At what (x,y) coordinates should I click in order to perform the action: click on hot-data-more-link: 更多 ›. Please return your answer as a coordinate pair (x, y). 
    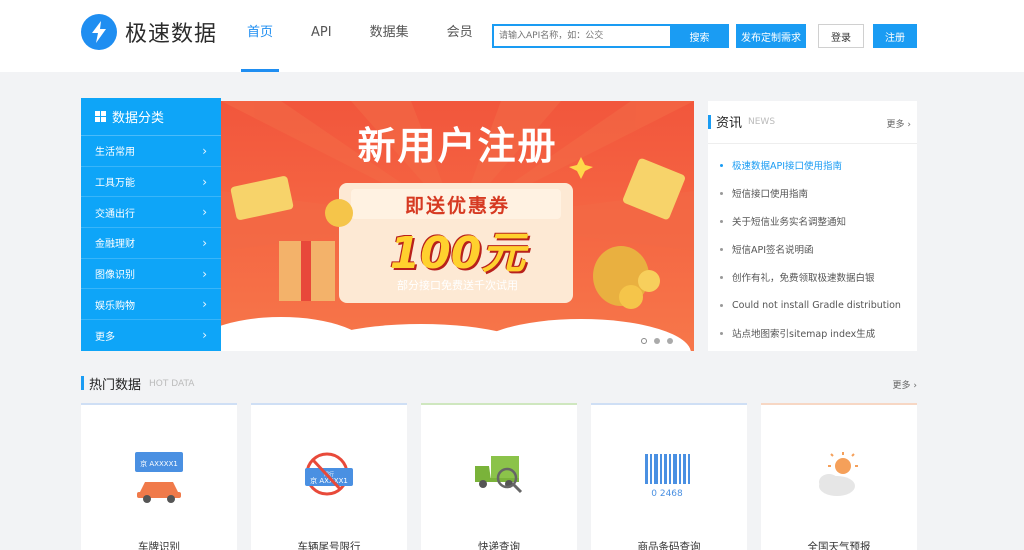
    Looking at the image, I should click on (905, 384).